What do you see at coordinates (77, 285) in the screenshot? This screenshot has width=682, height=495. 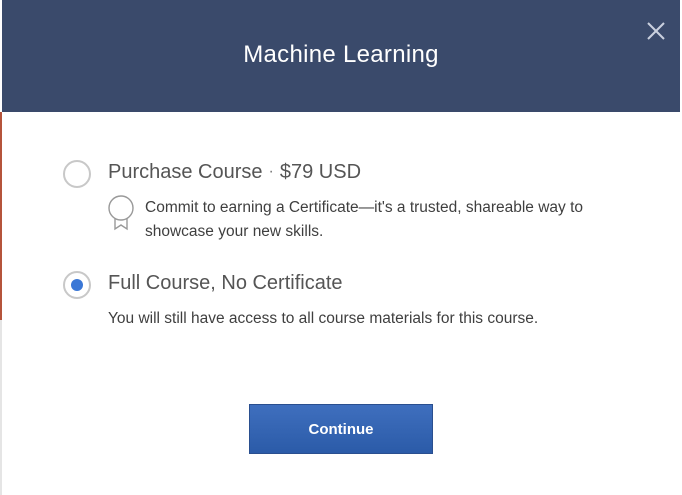 I see `radio-full-course-no-certificate` at bounding box center [77, 285].